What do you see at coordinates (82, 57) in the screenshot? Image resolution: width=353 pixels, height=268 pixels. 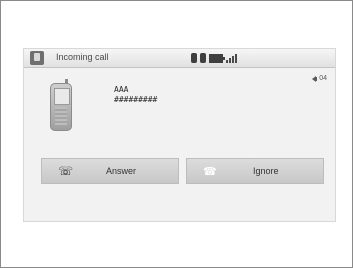 I see `screen-title: Incoming call` at bounding box center [82, 57].